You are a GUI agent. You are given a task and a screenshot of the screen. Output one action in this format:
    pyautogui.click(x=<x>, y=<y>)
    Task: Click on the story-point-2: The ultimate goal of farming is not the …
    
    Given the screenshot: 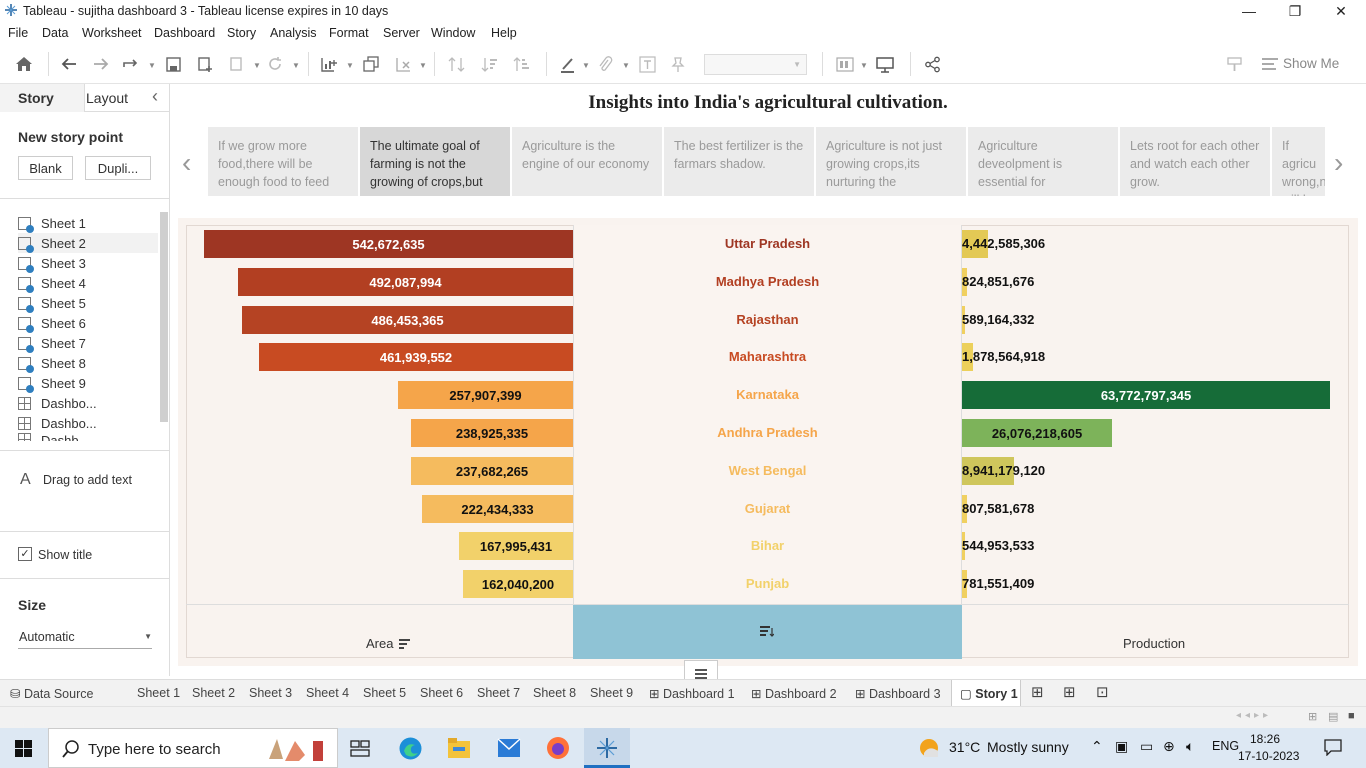 What is the action you would take?
    pyautogui.click(x=435, y=161)
    